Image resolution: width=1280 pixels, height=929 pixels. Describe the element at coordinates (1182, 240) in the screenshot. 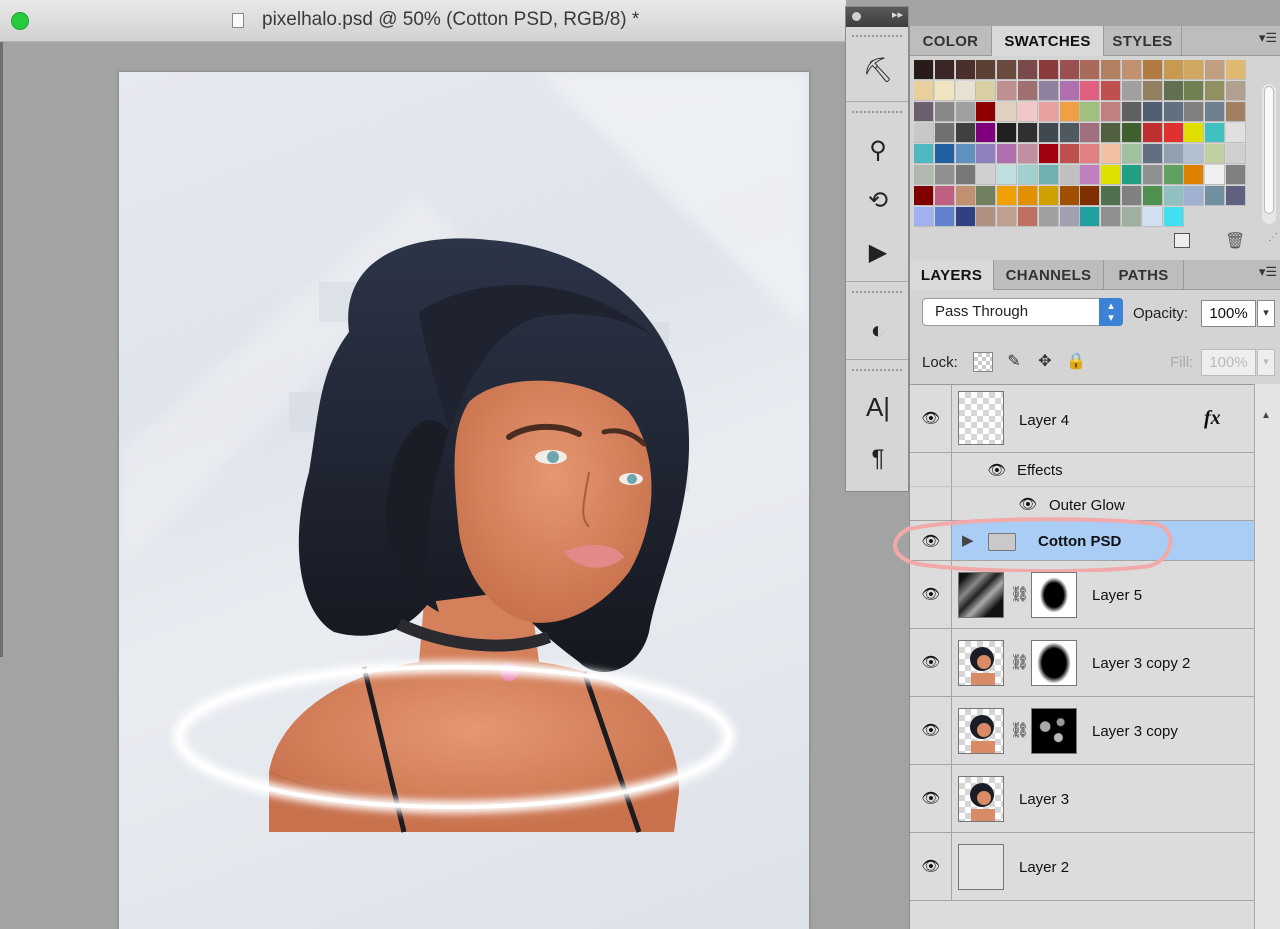

I see `new-swatch-icon` at that location.